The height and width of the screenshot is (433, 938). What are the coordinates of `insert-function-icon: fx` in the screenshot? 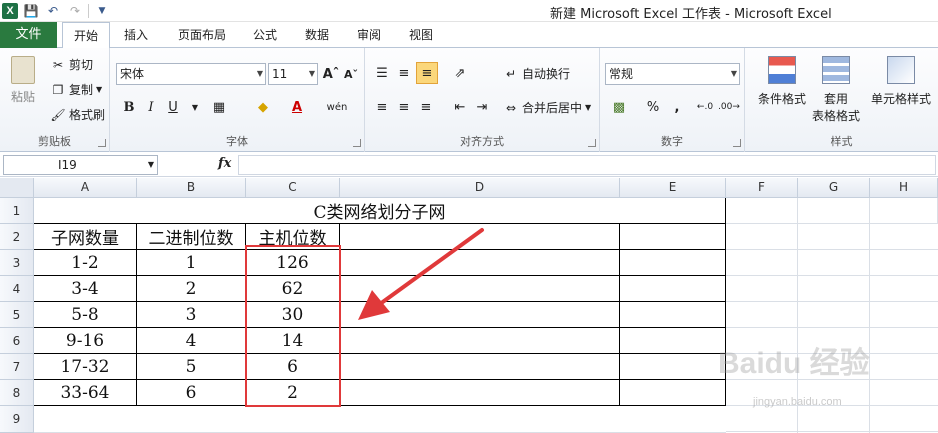 It's located at (224, 163).